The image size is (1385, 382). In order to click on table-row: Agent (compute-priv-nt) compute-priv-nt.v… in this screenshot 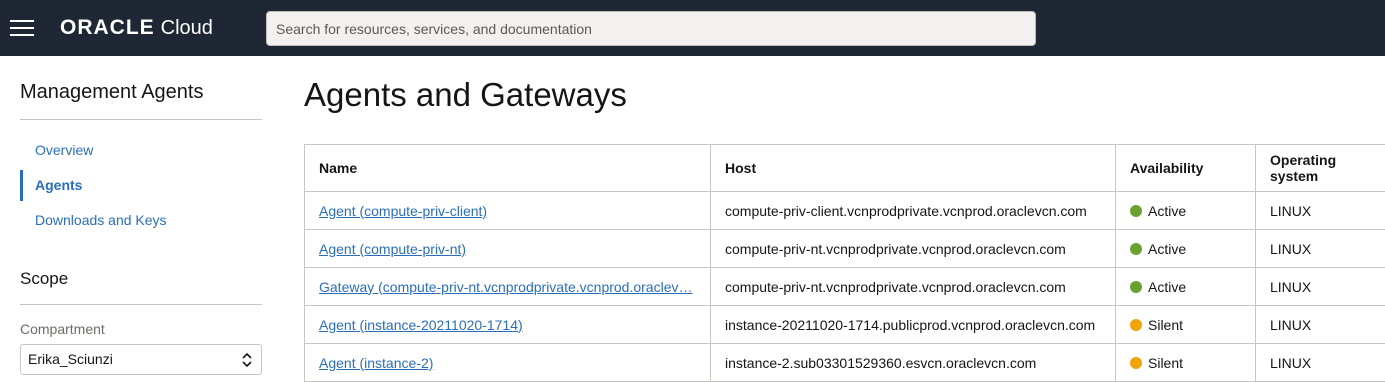, I will do `click(844, 248)`.